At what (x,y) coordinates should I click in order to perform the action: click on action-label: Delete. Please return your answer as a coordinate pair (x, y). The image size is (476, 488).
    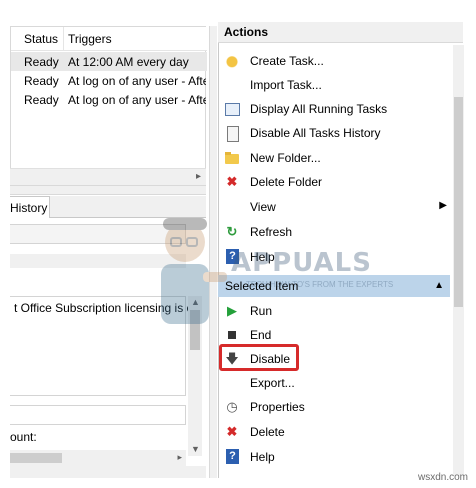
    Looking at the image, I should click on (267, 432).